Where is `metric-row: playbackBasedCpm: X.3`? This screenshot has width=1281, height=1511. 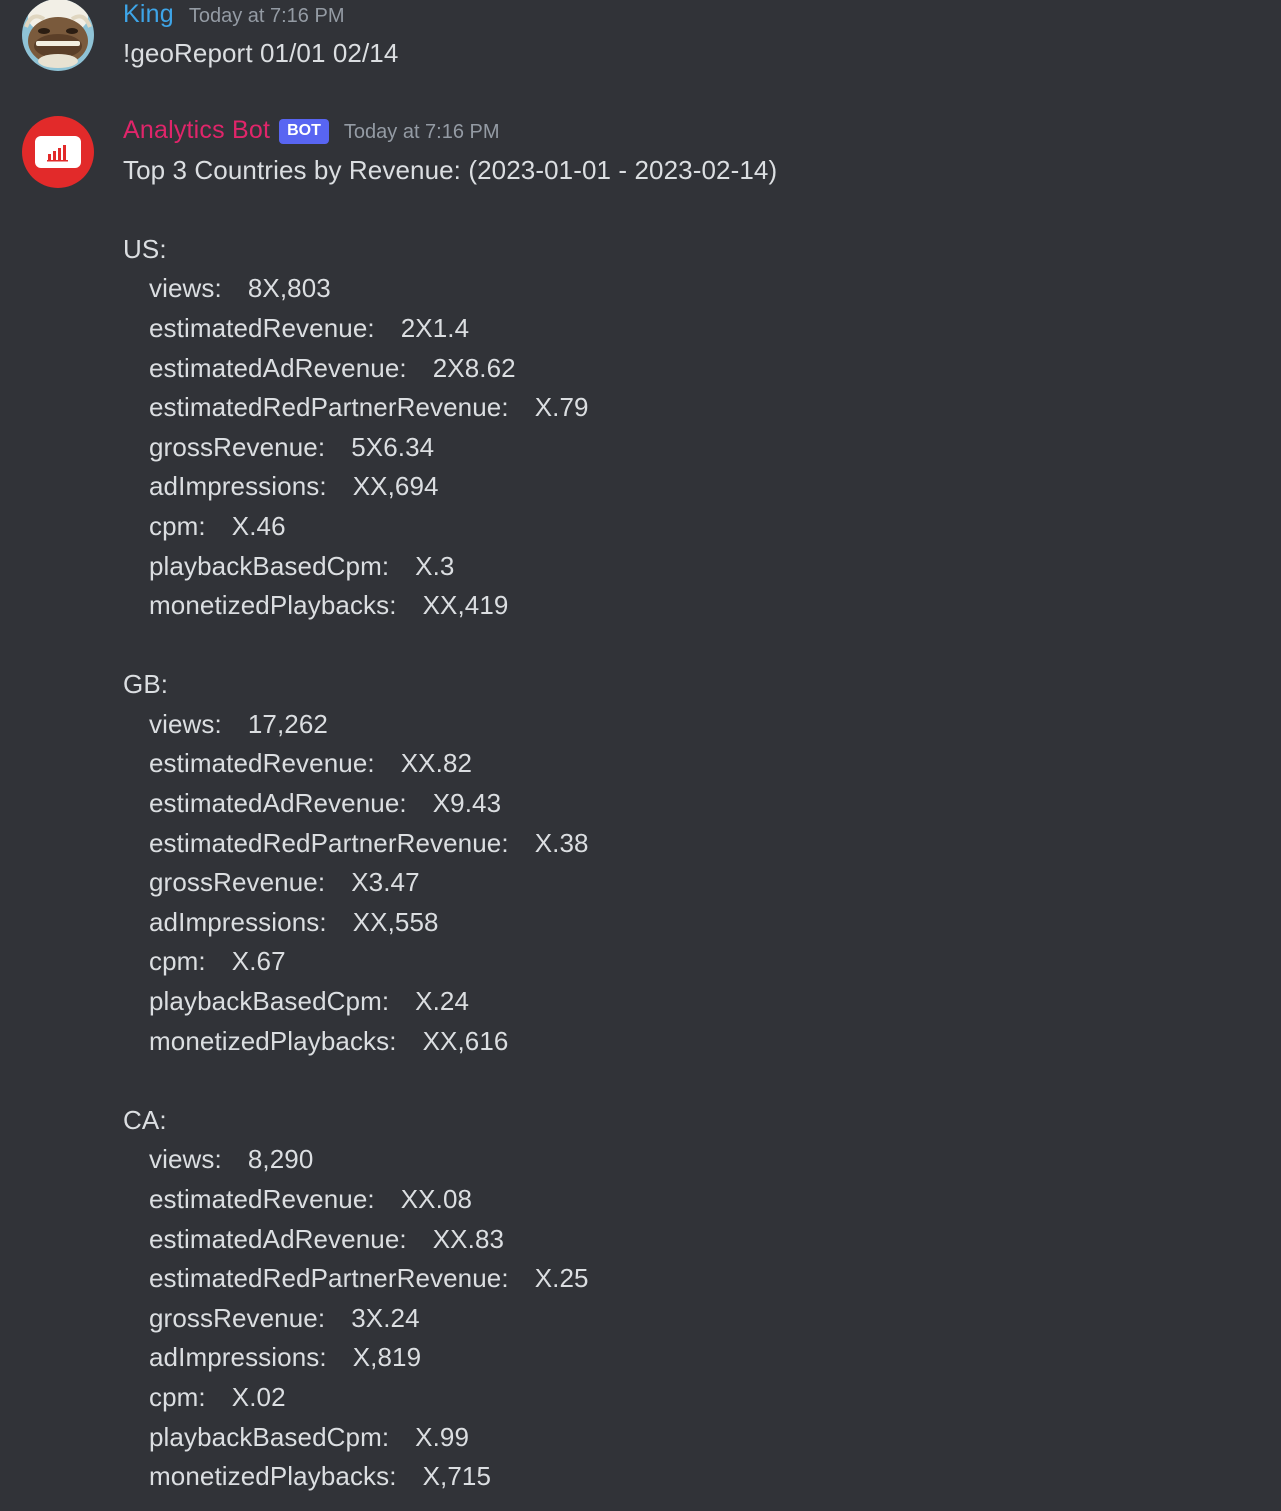
metric-row: playbackBasedCpm: X.3 is located at coordinates (302, 566).